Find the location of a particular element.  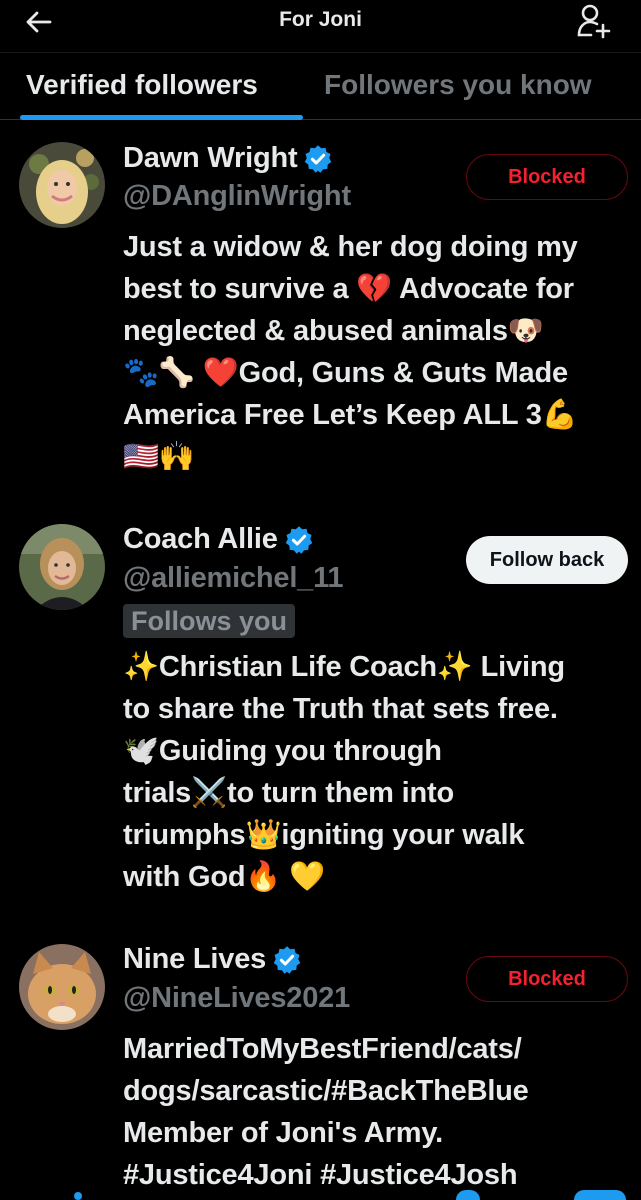

display-name: Coach Allie is located at coordinates (200, 539).